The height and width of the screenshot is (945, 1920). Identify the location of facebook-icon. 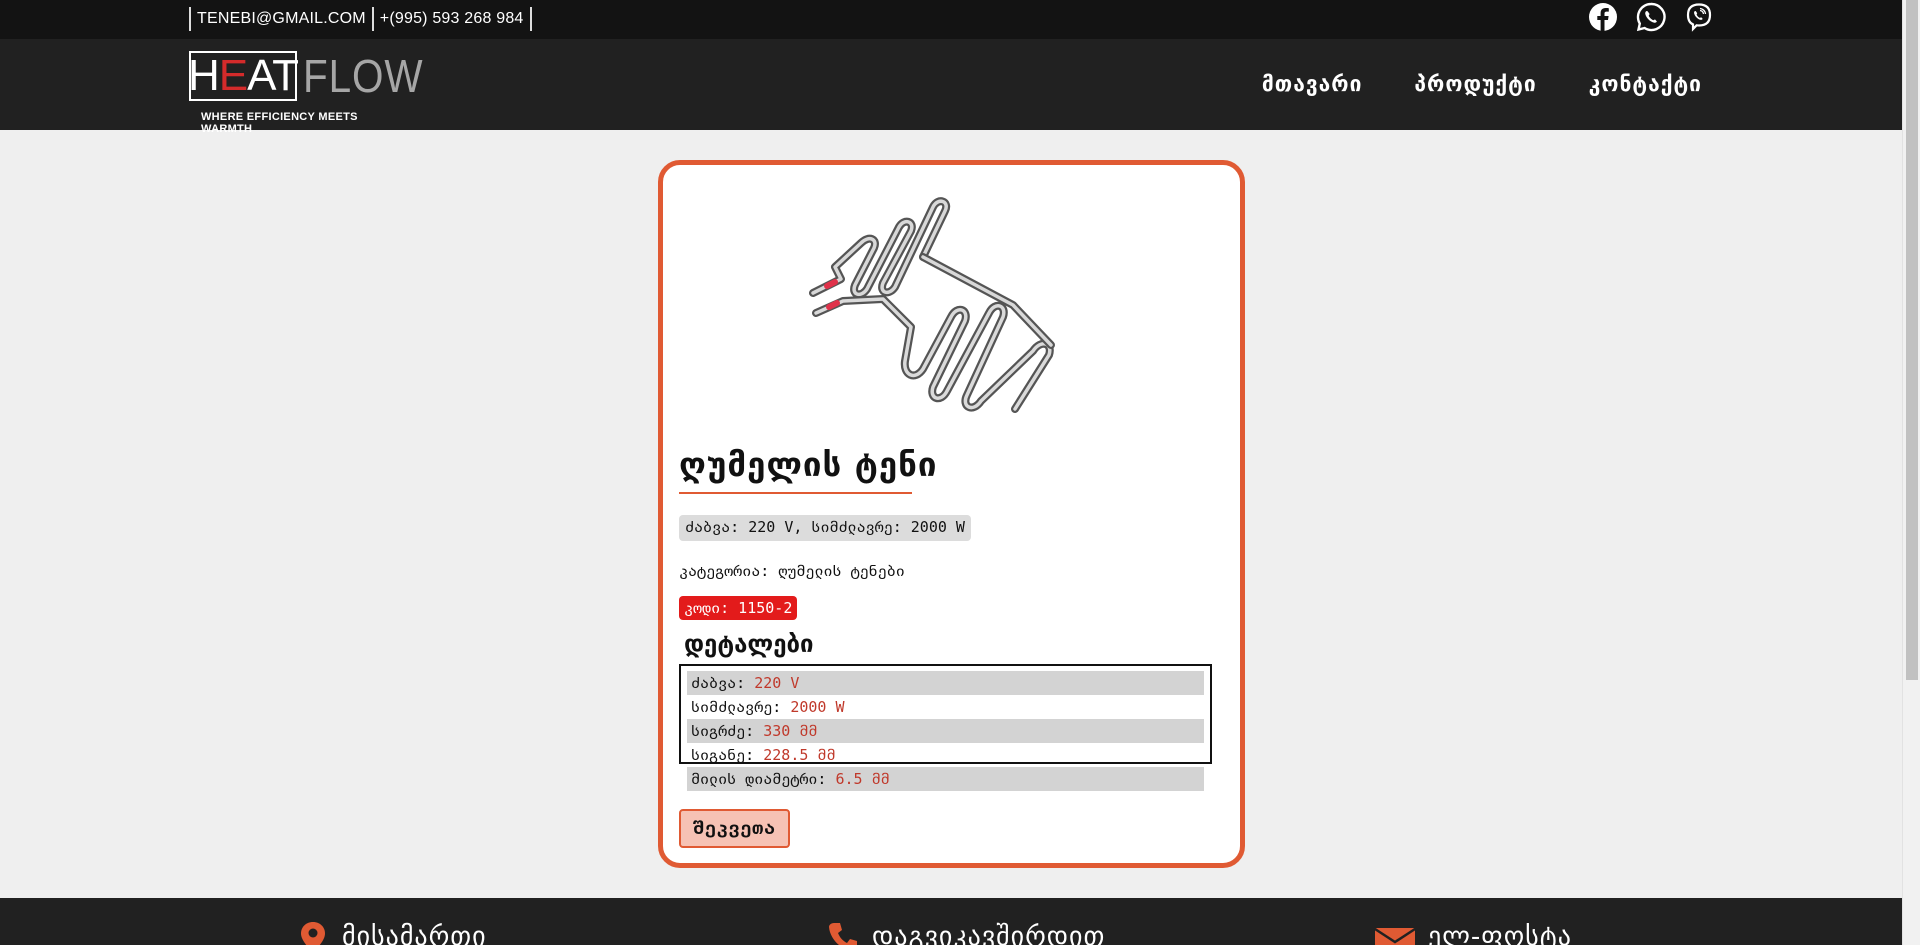
(1603, 17).